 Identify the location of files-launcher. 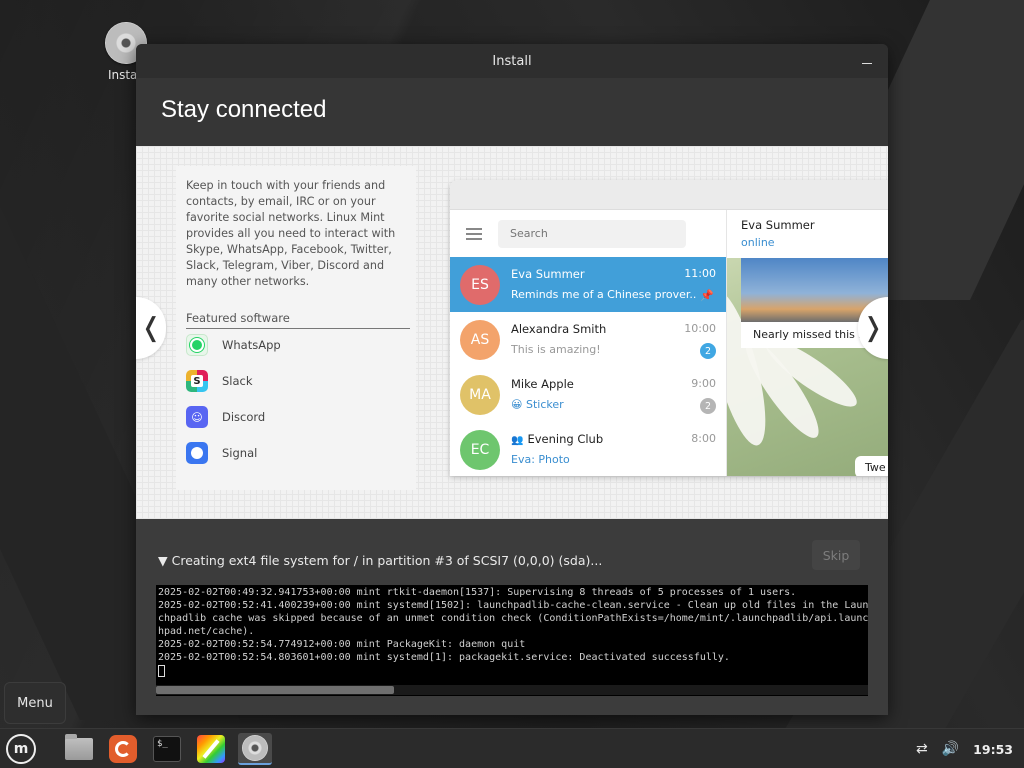
(79, 749).